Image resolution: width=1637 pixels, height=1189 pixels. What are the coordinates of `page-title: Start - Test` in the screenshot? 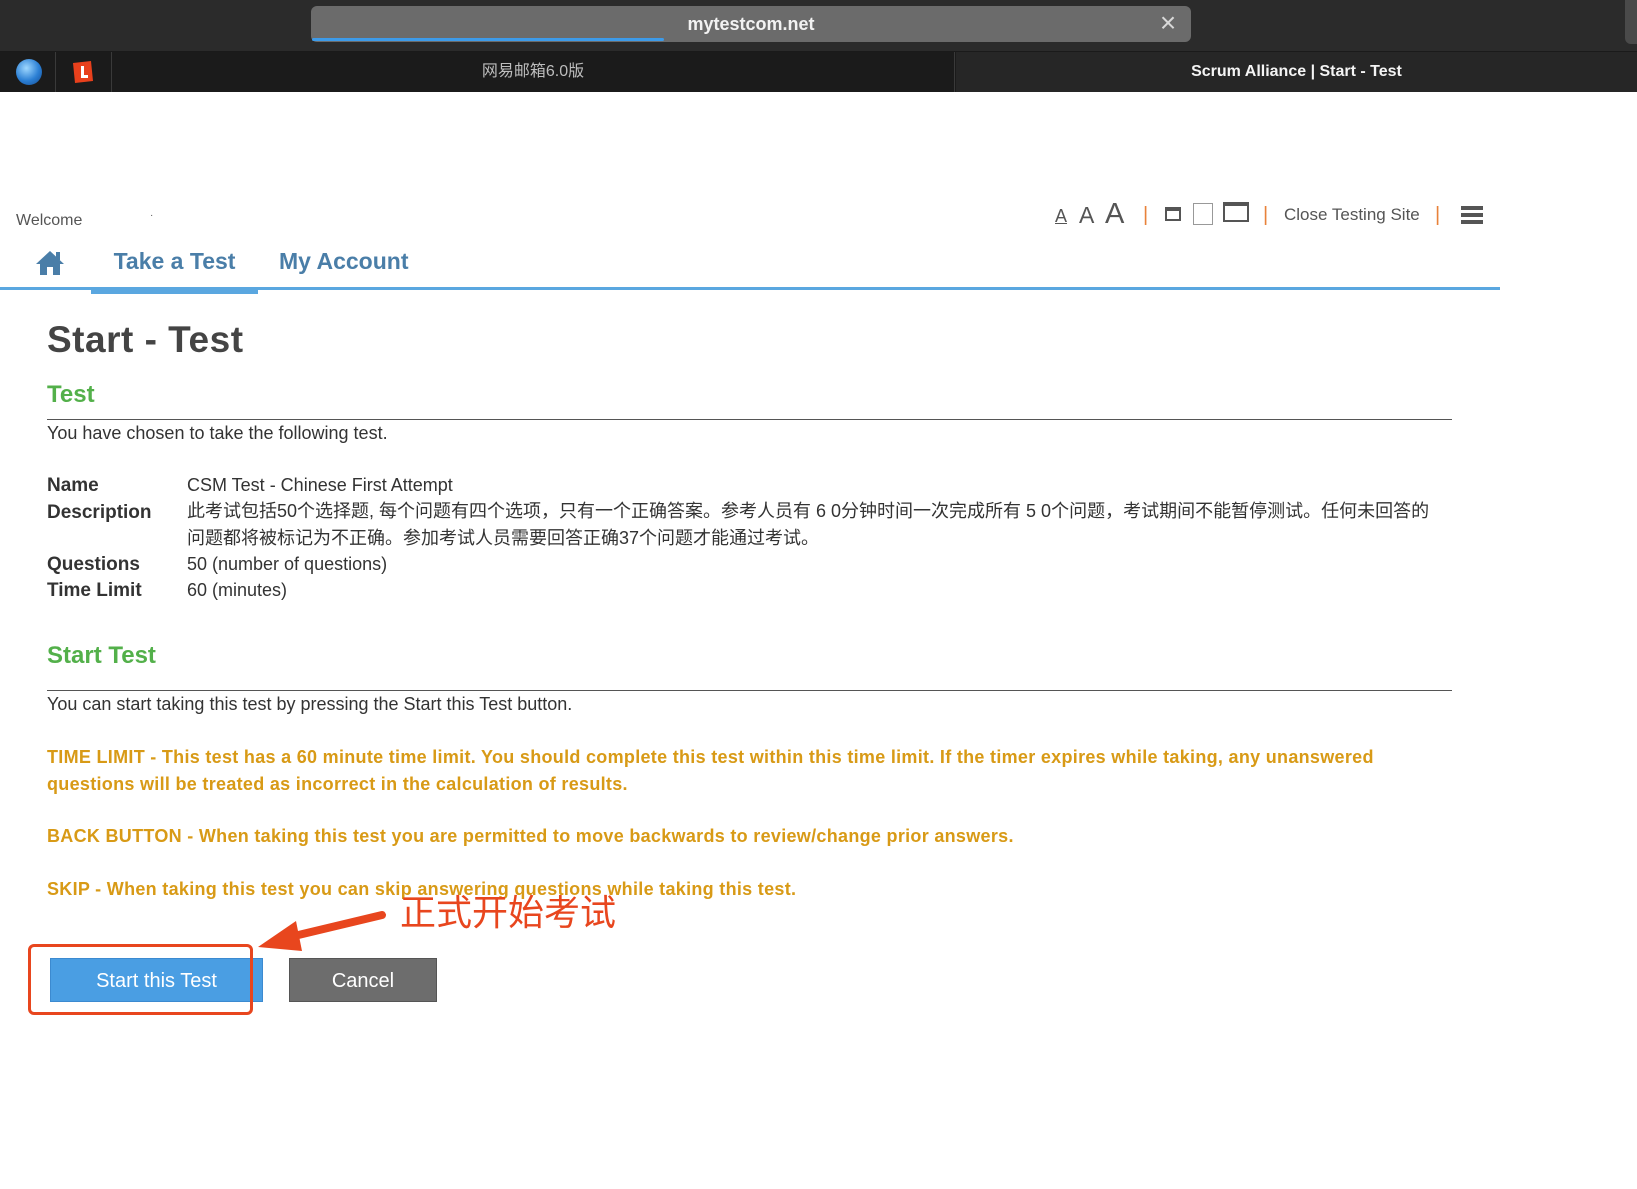 It's located at (145, 339).